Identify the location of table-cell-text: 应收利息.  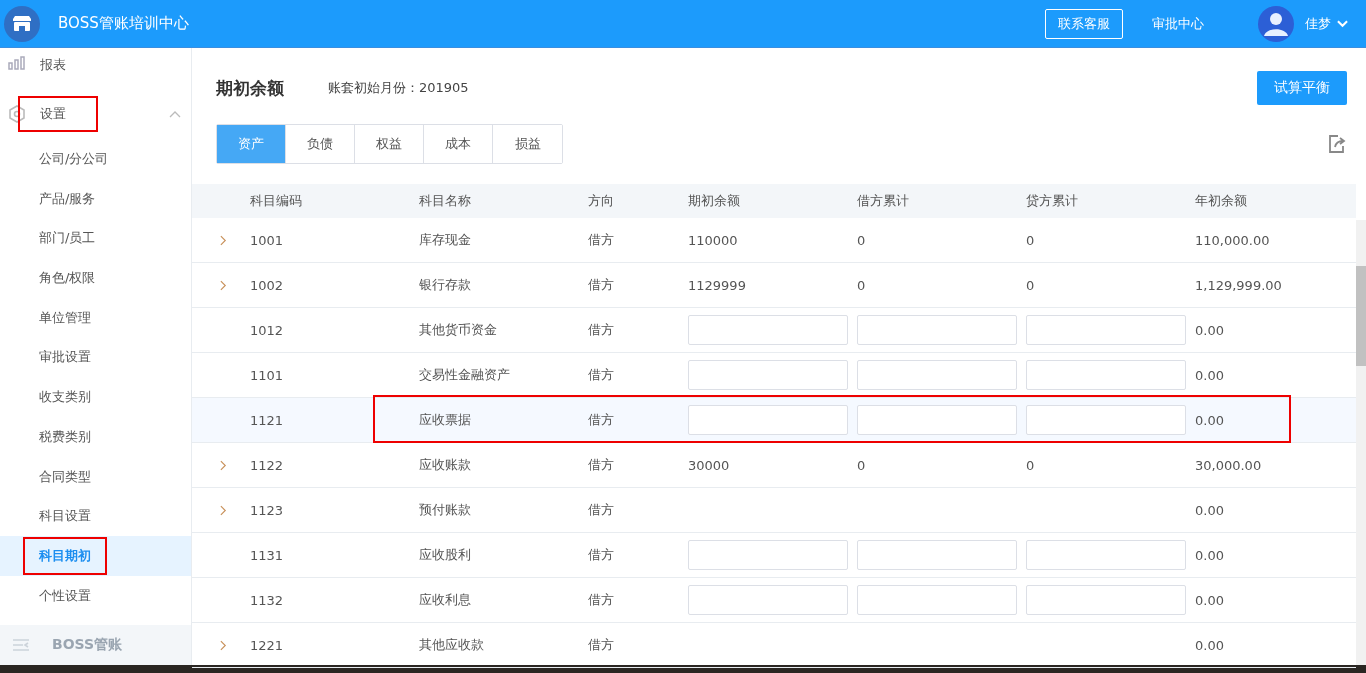
(445, 600).